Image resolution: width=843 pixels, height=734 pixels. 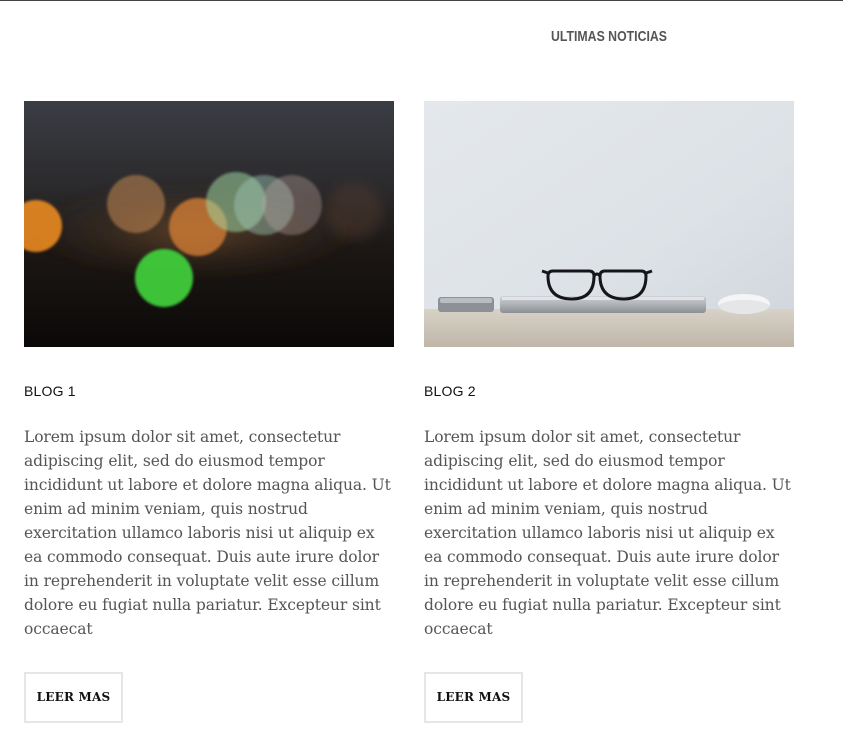 I want to click on top-divider, so click(x=421, y=0).